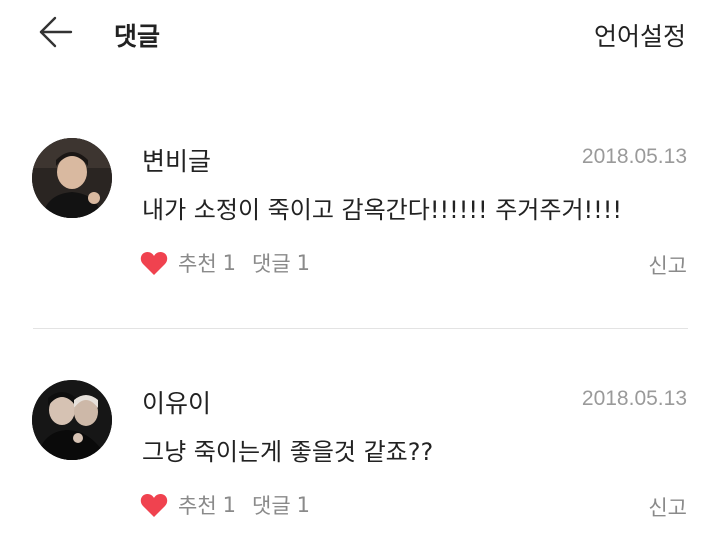 The width and height of the screenshot is (720, 540). I want to click on language-settings-button: 언어설정, so click(640, 35).